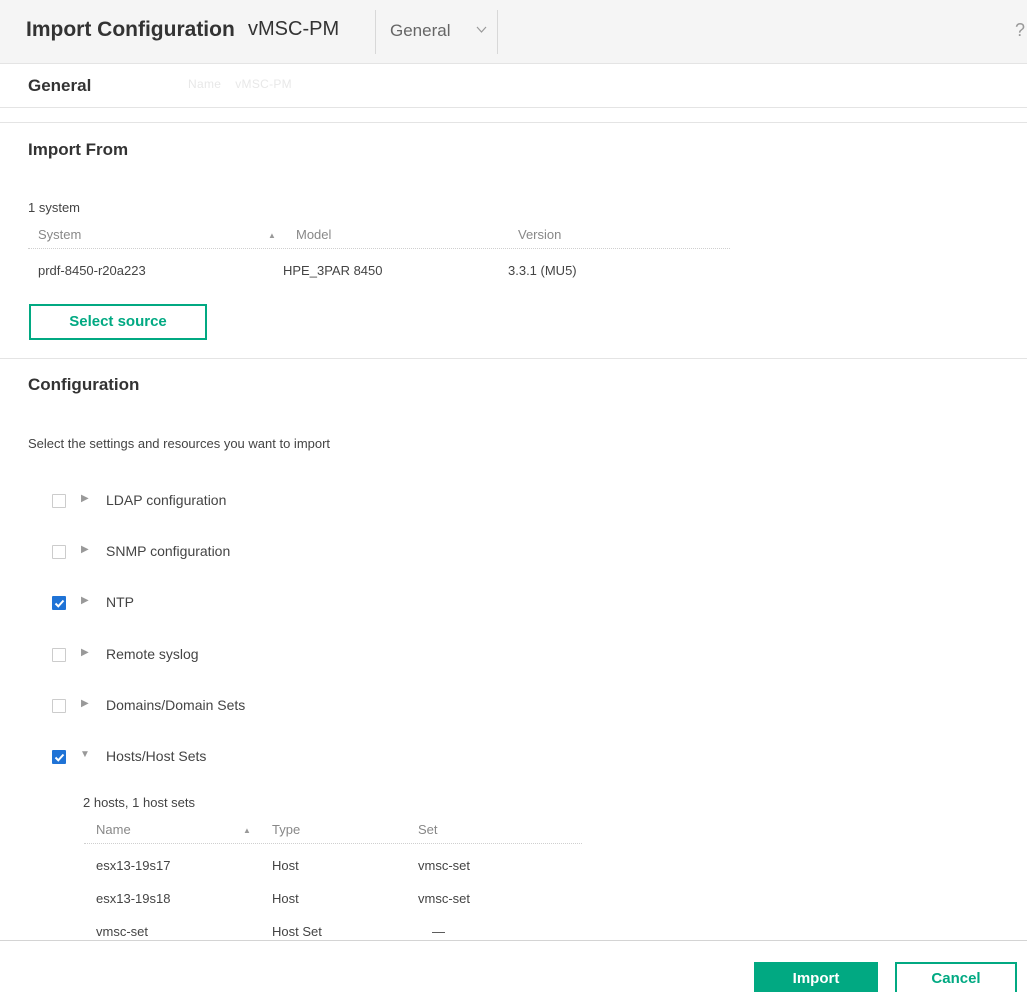 This screenshot has width=1027, height=992. What do you see at coordinates (420, 31) in the screenshot?
I see `view-select: General` at bounding box center [420, 31].